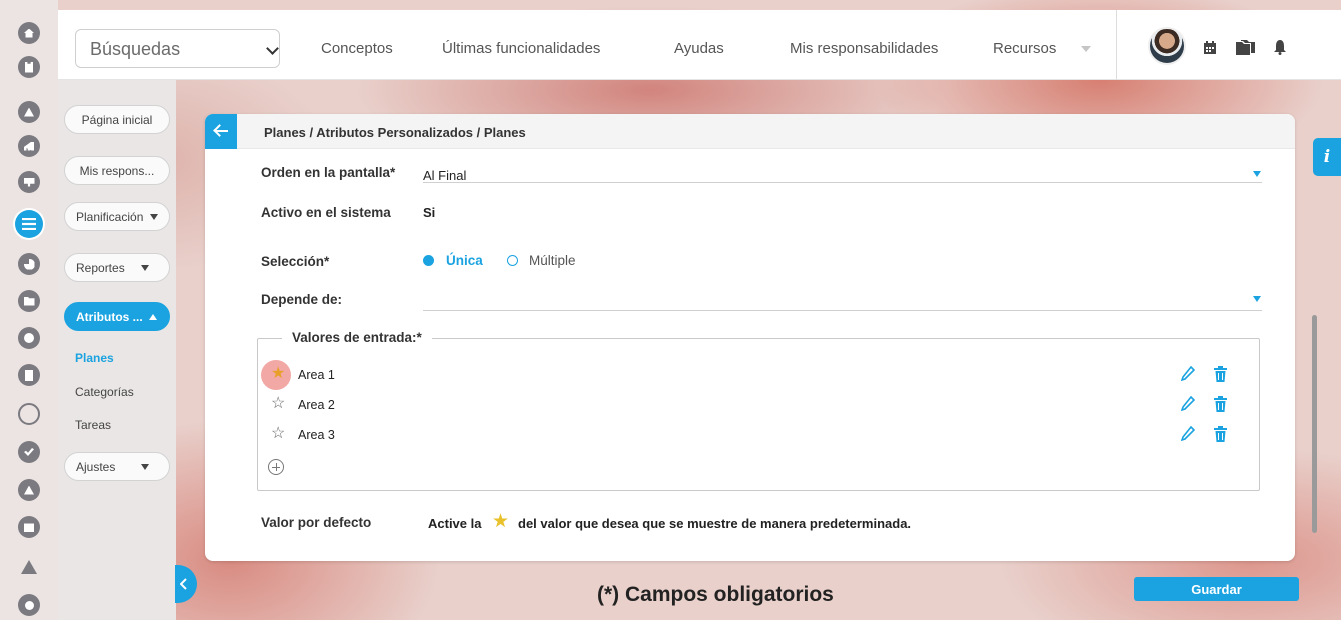 The image size is (1341, 620). What do you see at coordinates (29, 33) in the screenshot?
I see `home-icon` at bounding box center [29, 33].